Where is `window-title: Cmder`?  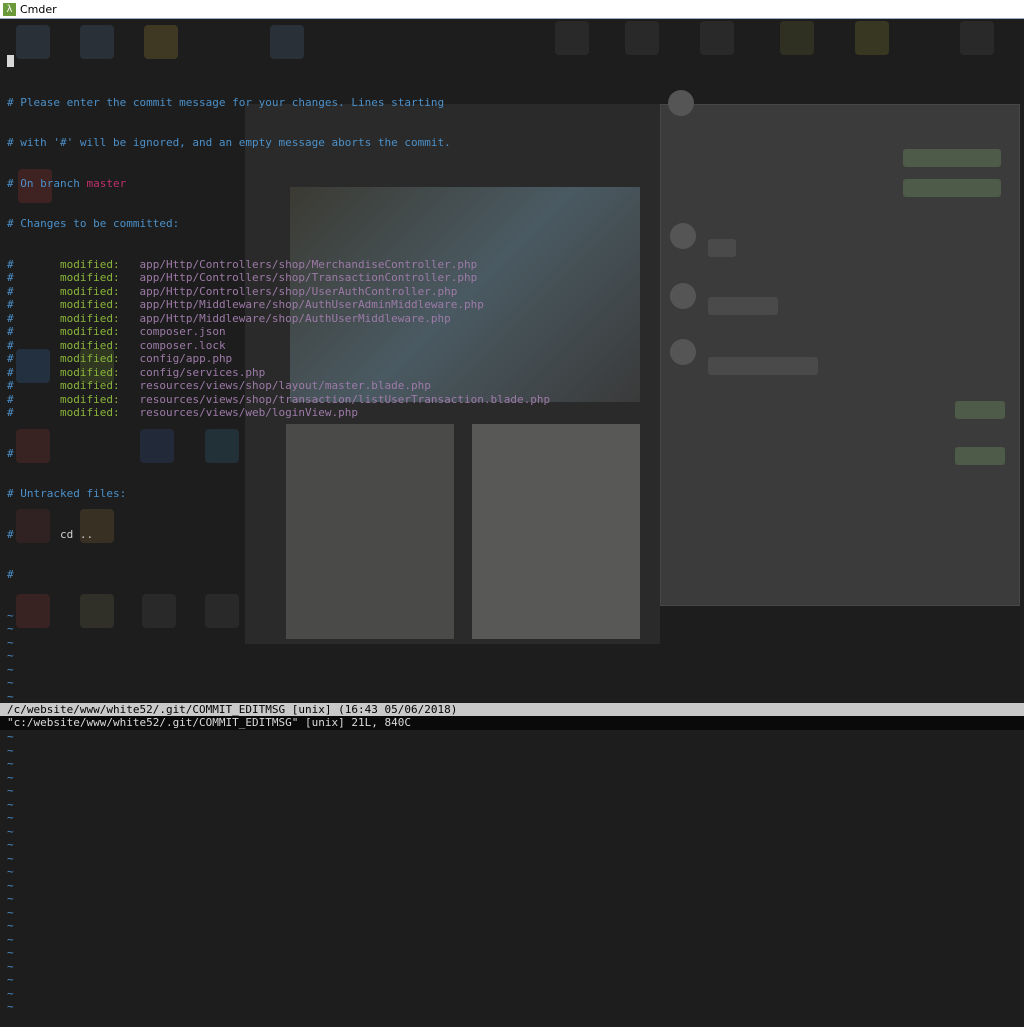 window-title: Cmder is located at coordinates (38, 9).